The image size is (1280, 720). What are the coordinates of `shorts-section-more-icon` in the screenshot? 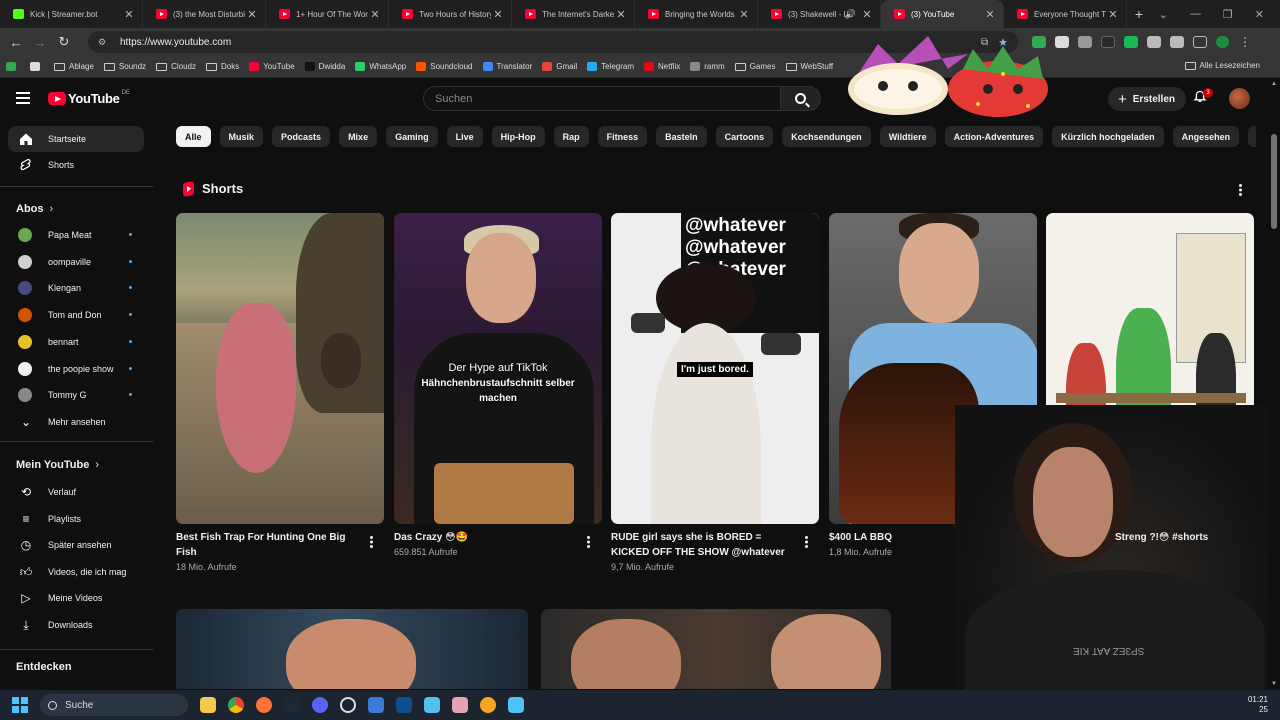 It's located at (1240, 190).